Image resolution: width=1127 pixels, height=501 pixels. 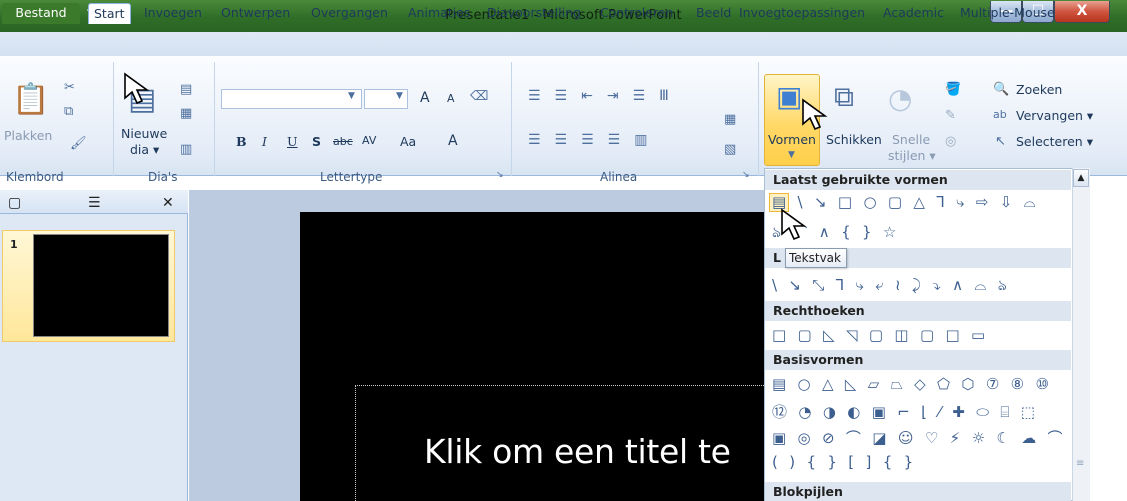 I want to click on slides-tab-icon: ▢, so click(x=14, y=203).